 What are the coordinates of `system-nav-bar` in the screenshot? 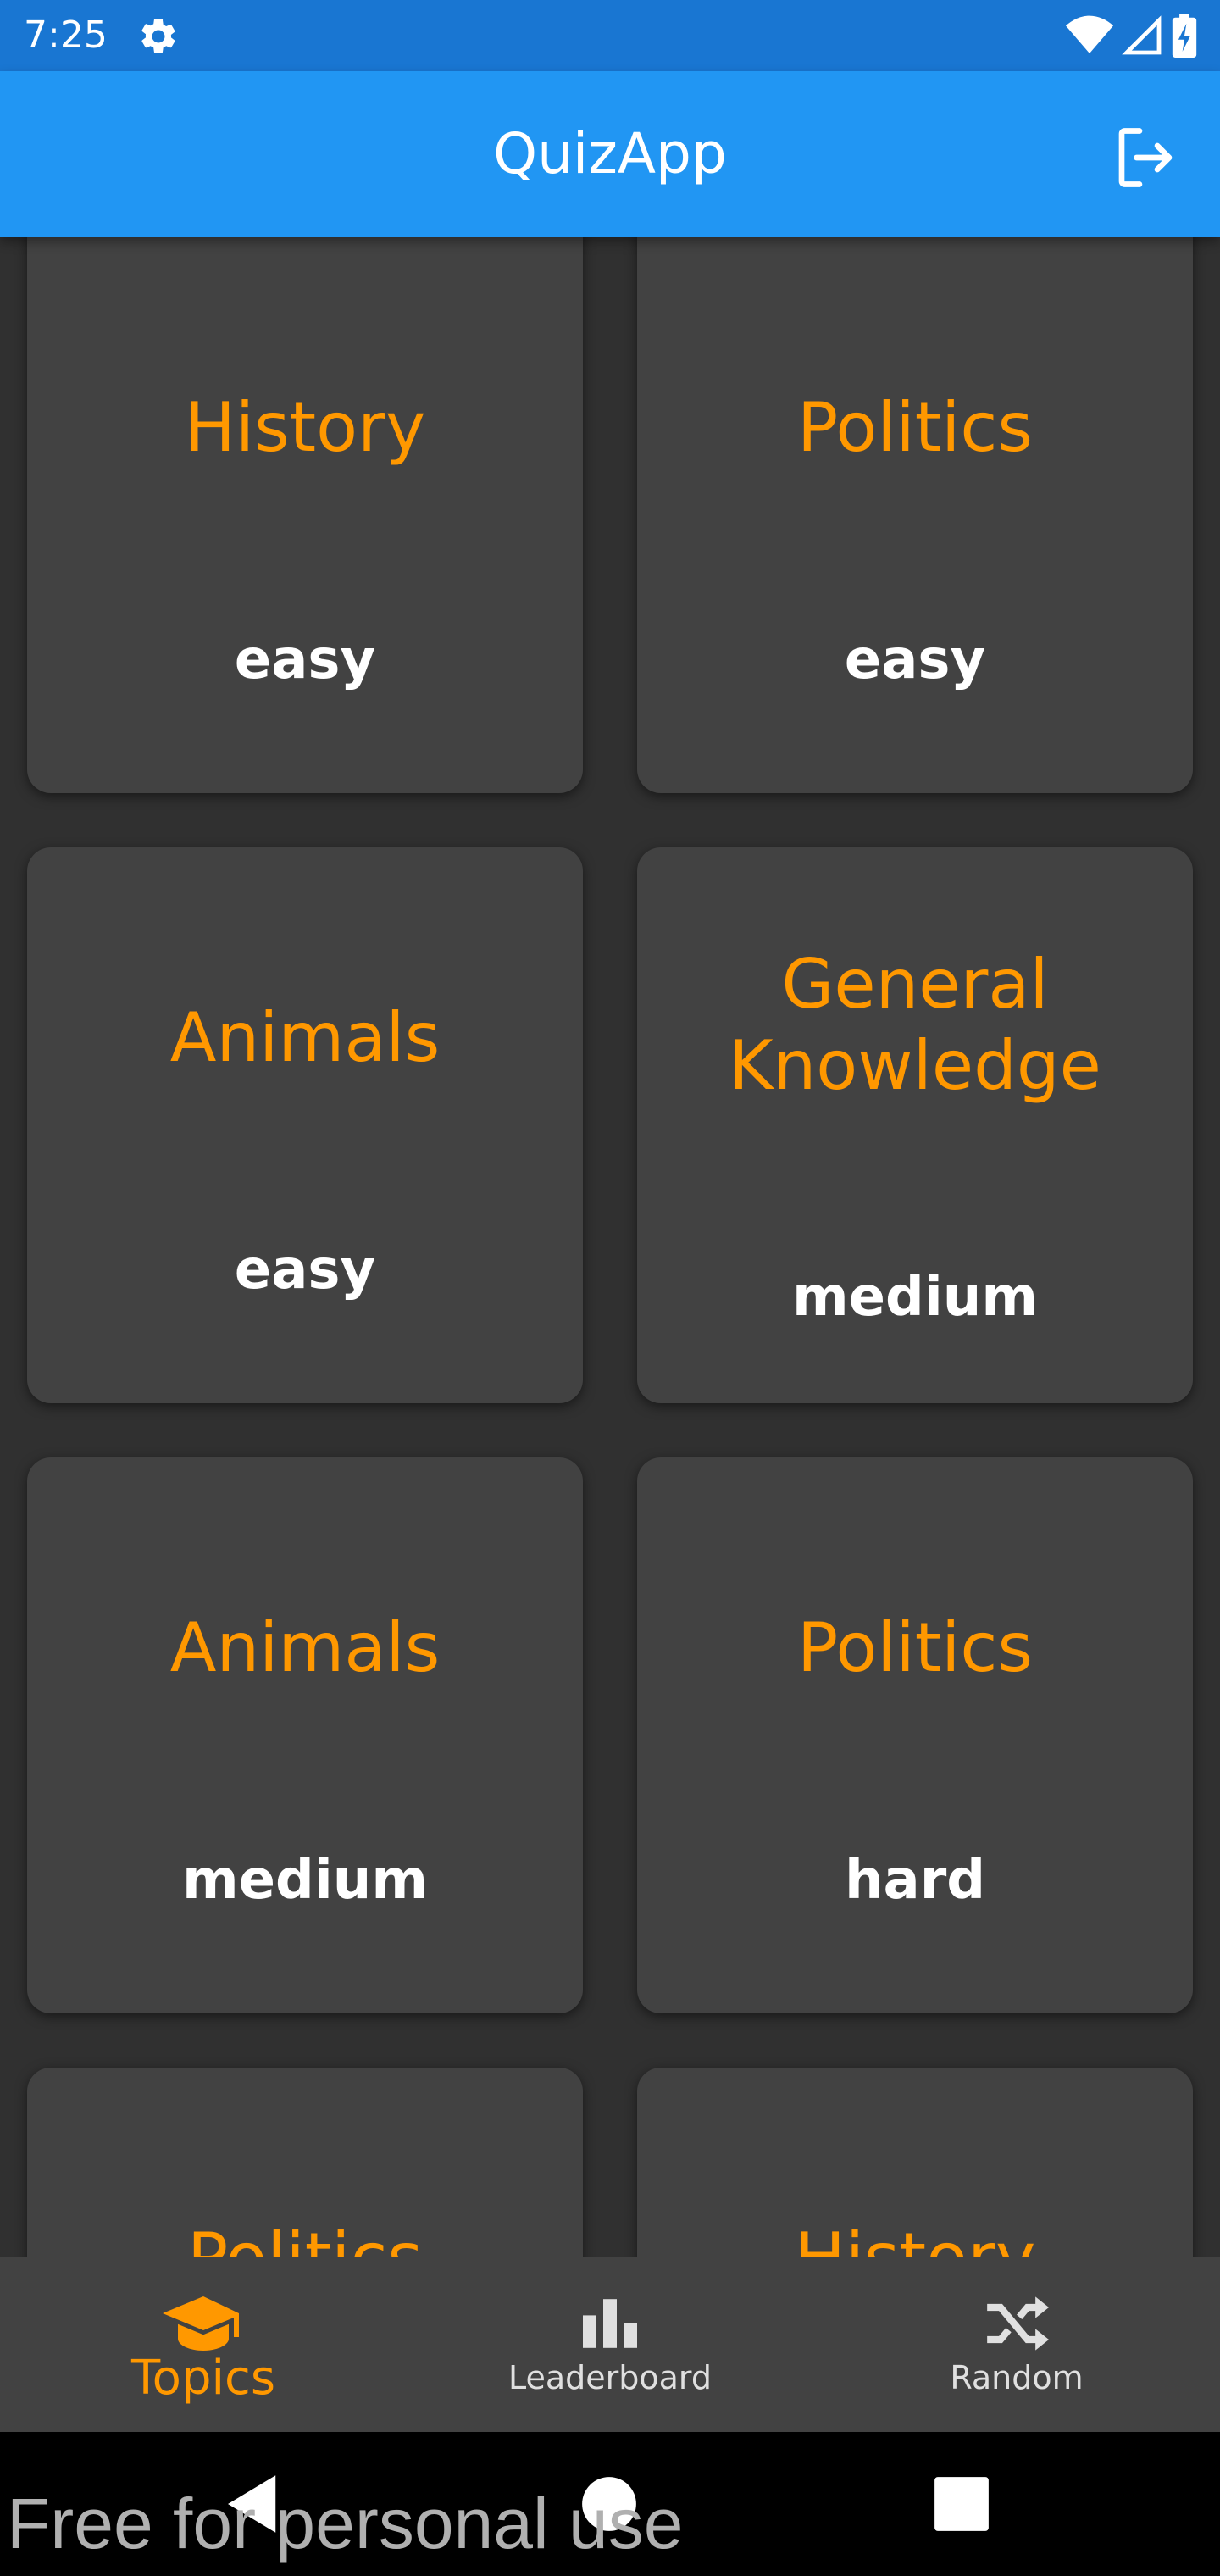 It's located at (610, 2504).